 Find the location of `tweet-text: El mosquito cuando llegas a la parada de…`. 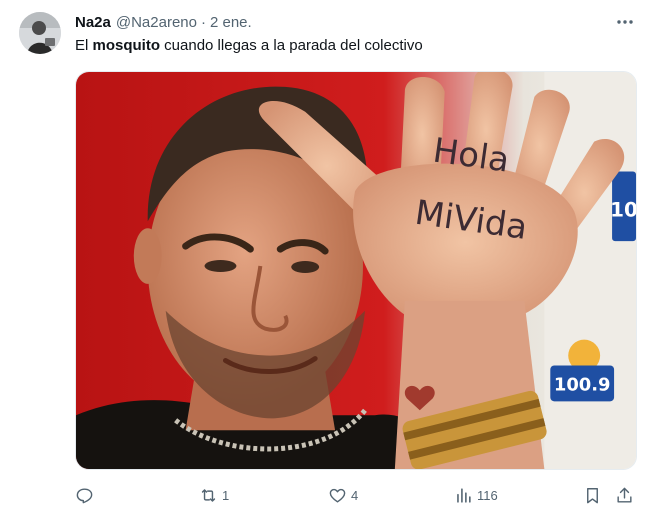

tweet-text: El mosquito cuando llegas a la parada de… is located at coordinates (249, 46).